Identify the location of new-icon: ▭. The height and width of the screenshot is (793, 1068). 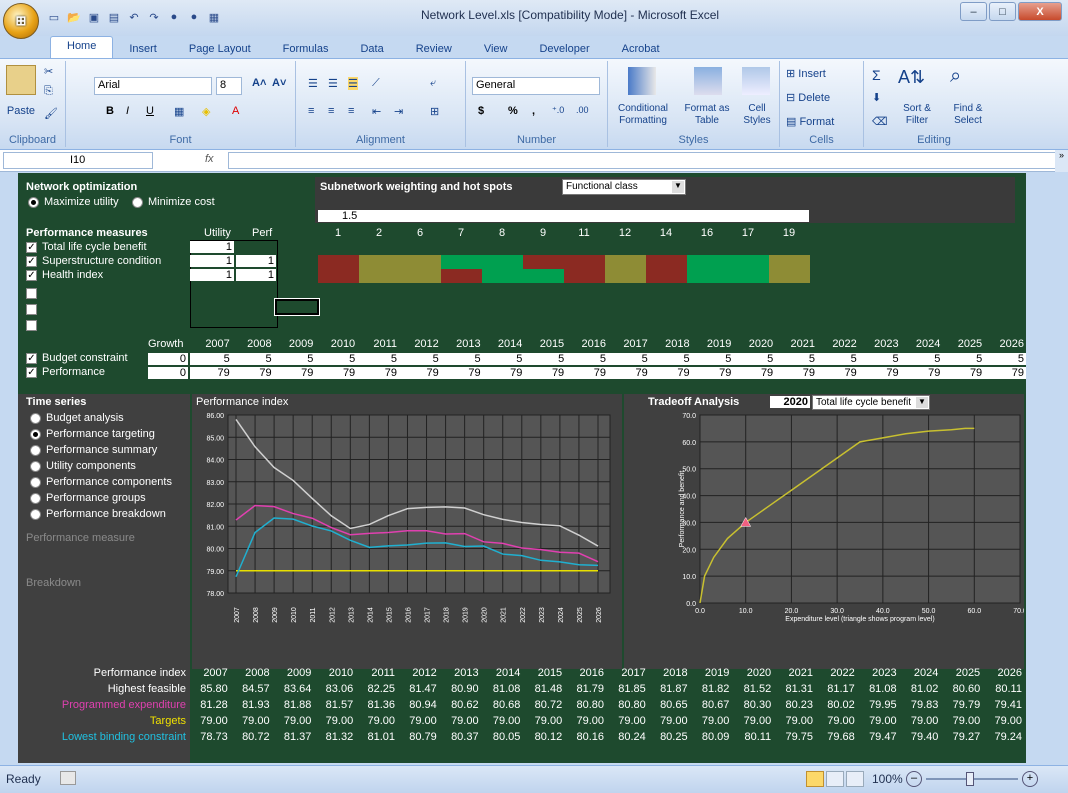
(54, 17).